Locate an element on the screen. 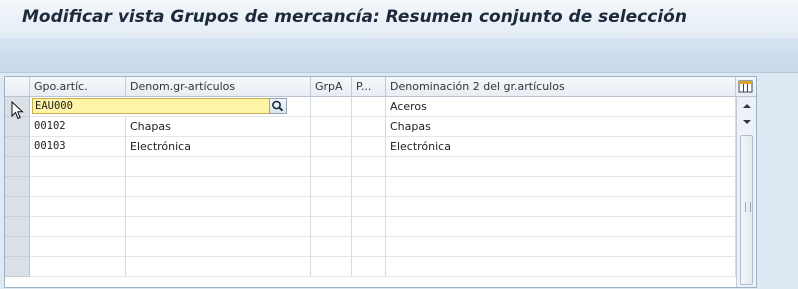 This screenshot has width=798, height=289. cell-name: Electrónica is located at coordinates (218, 147).